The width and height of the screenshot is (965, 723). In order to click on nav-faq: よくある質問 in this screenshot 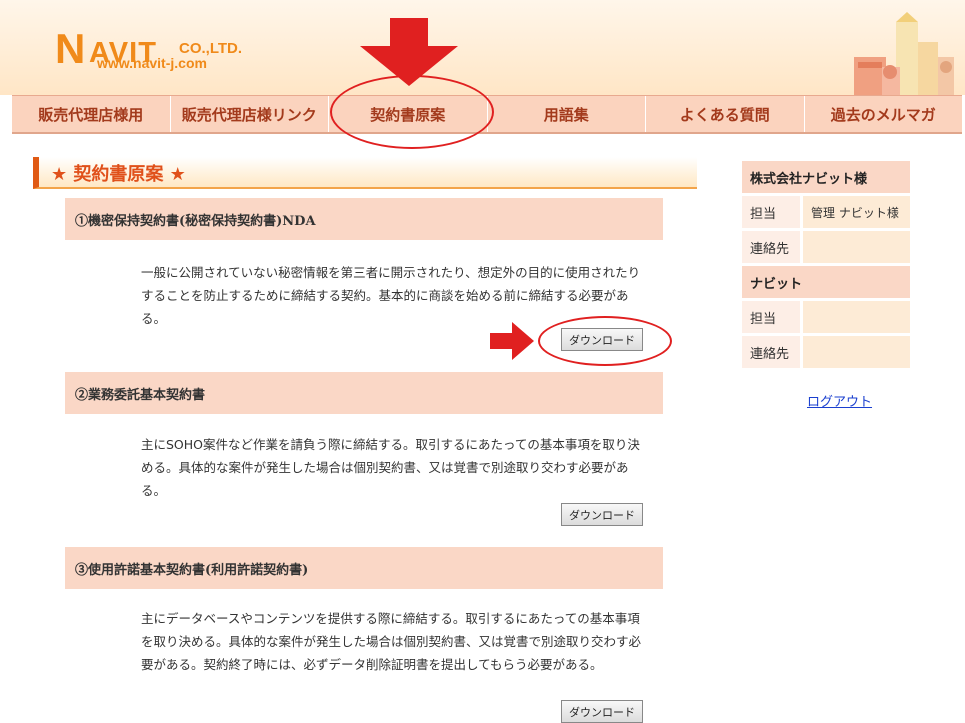, I will do `click(725, 114)`.